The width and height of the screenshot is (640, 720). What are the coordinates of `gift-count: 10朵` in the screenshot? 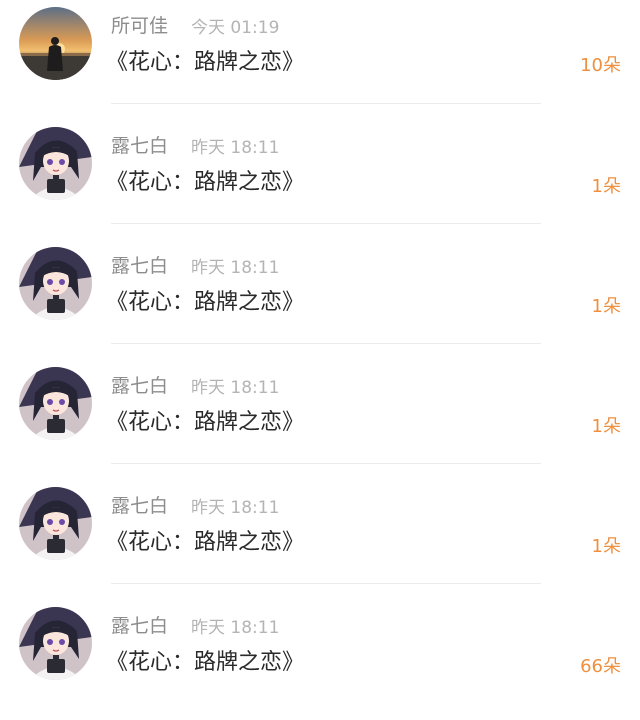 It's located at (600, 65).